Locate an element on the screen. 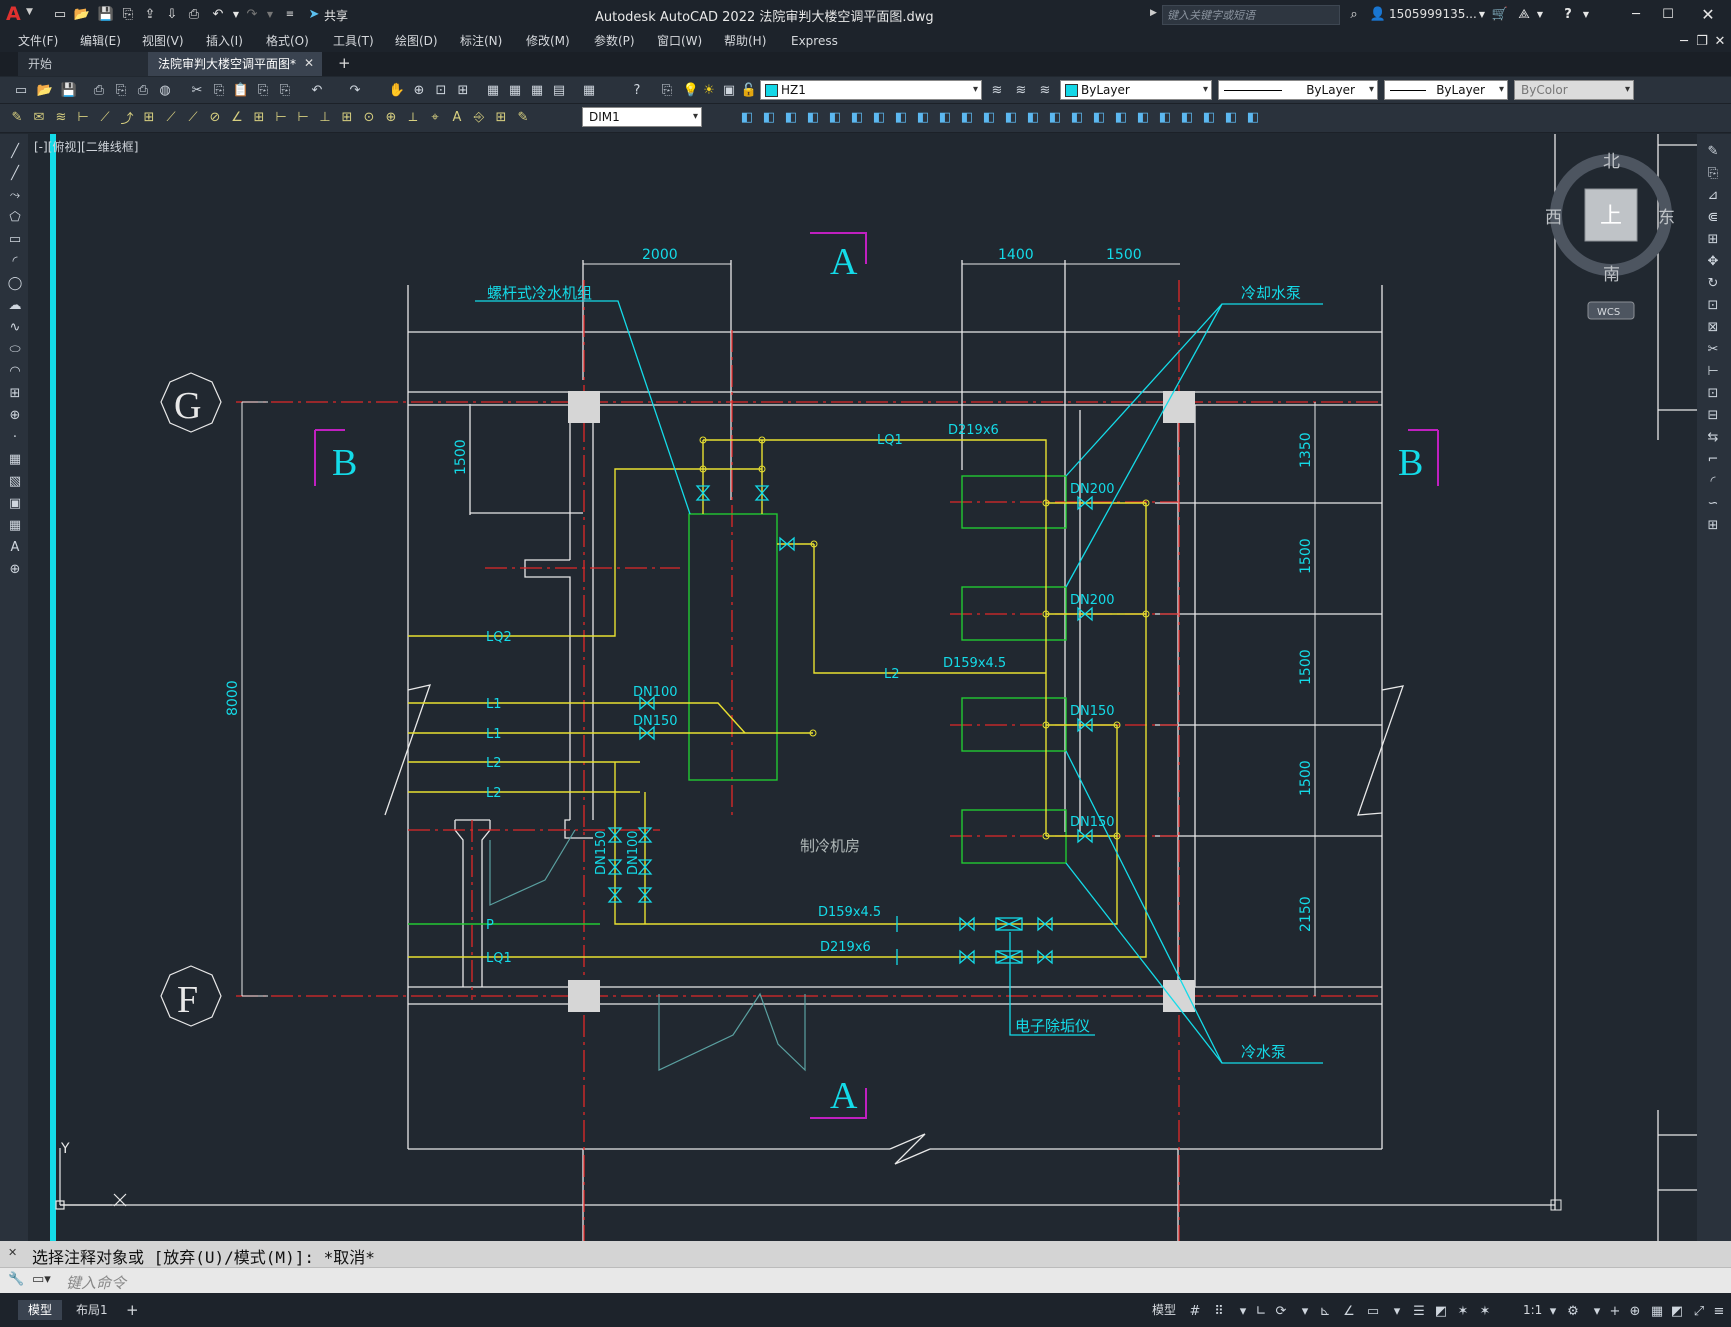  draworder-icon: ◧ is located at coordinates (1077, 117).